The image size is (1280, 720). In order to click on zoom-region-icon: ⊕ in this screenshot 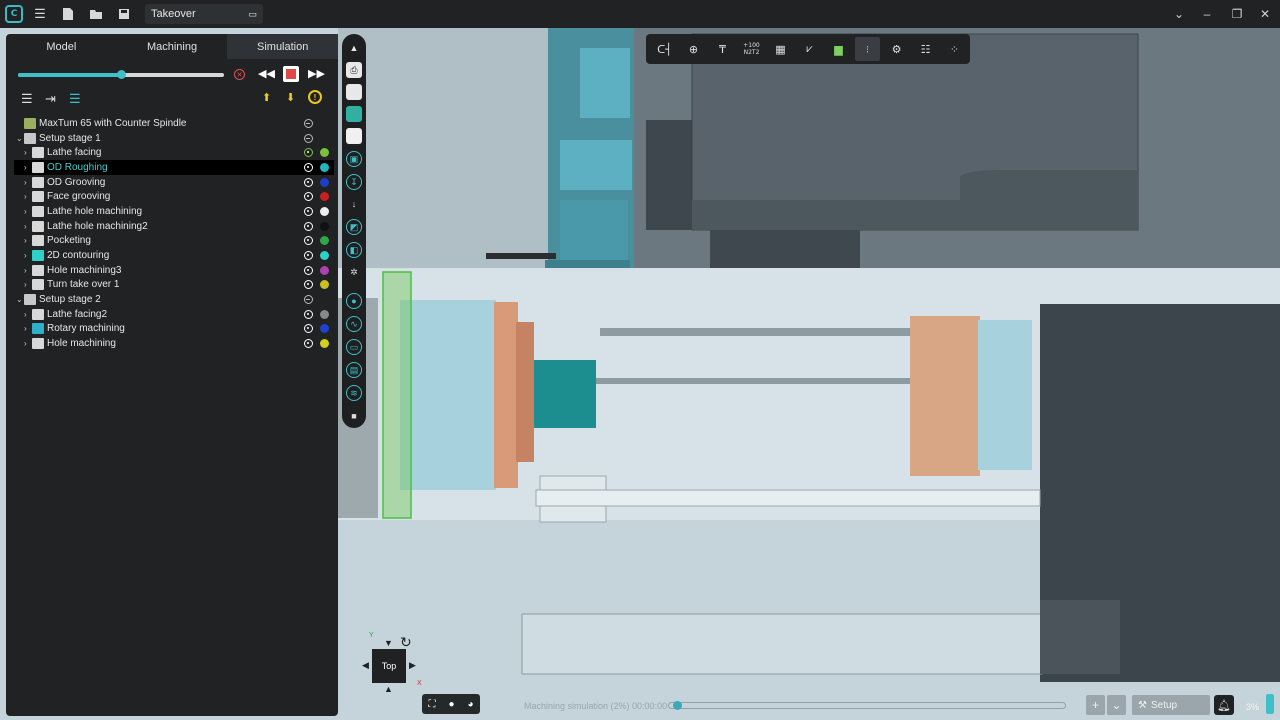, I will do `click(693, 49)`.